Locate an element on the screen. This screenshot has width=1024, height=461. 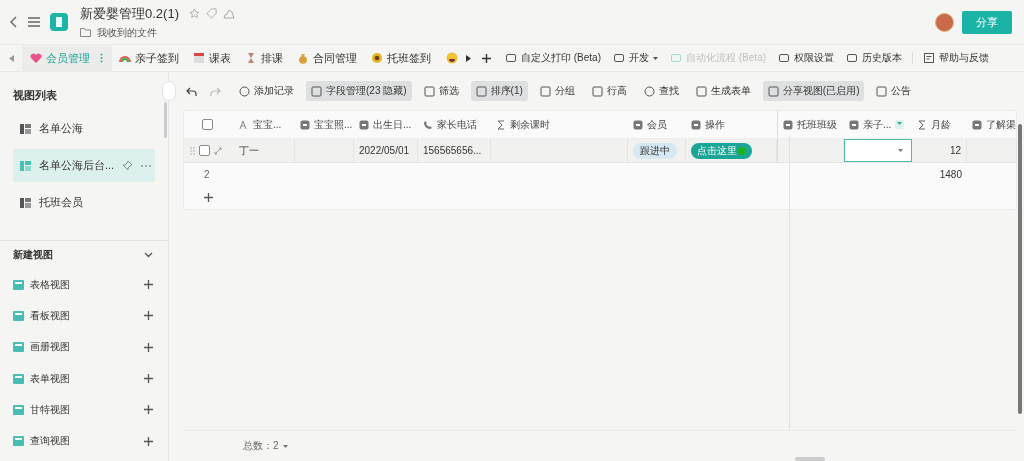
sidebar-heading: 视图列表 is located at coordinates (35, 95).